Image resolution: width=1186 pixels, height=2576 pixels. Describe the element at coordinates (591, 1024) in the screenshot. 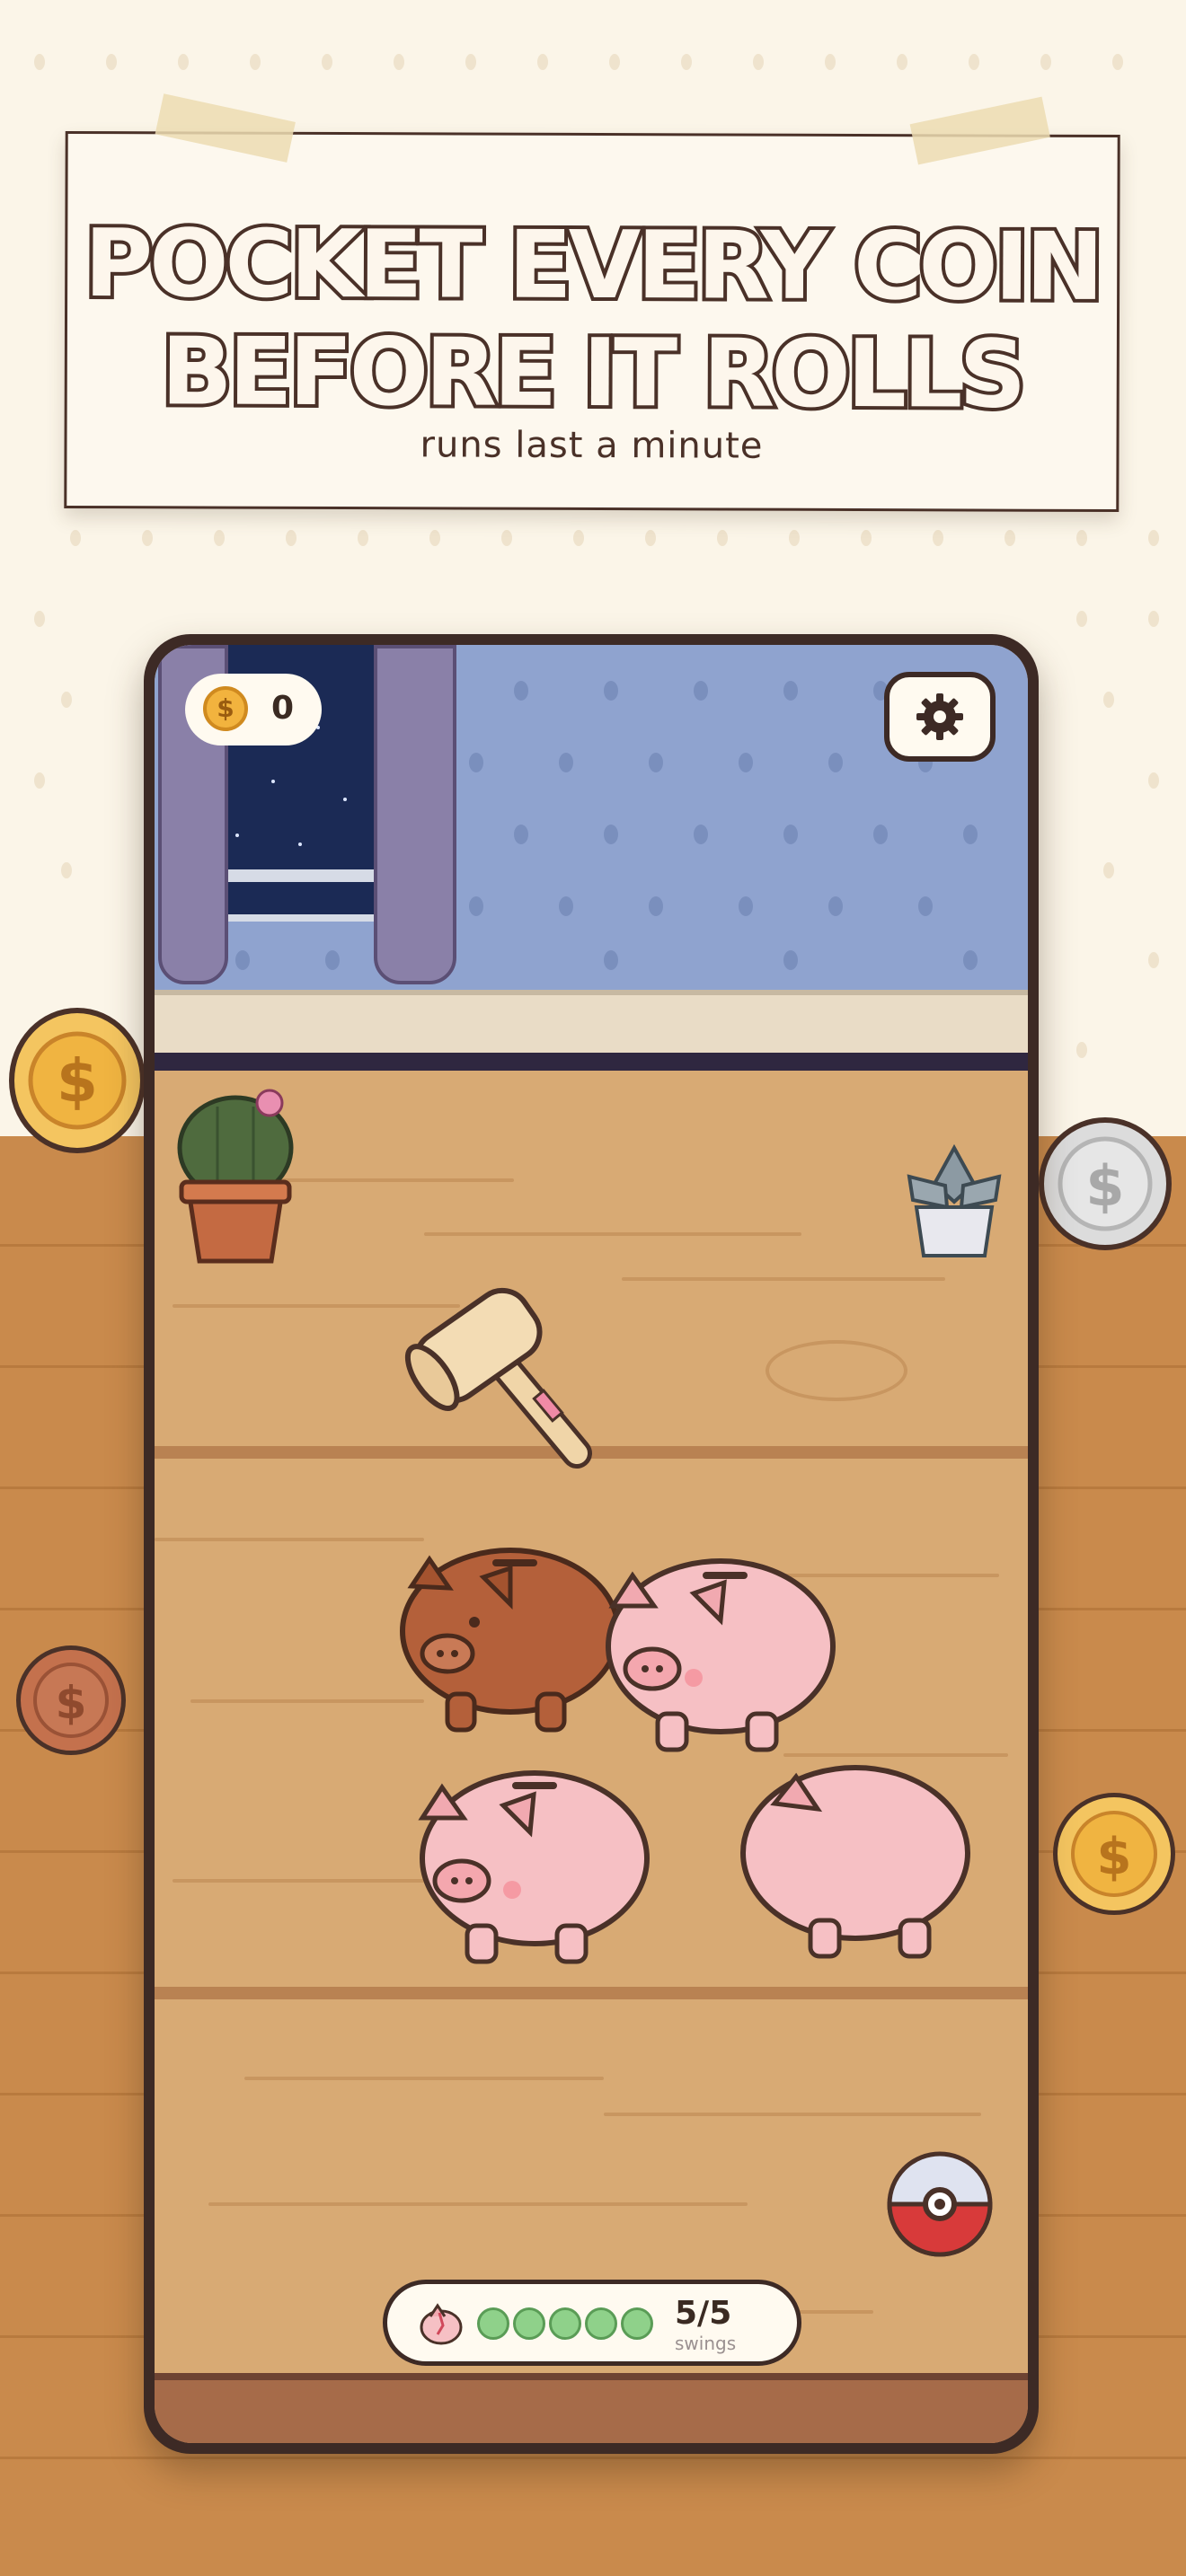

I see `wall-molding` at that location.